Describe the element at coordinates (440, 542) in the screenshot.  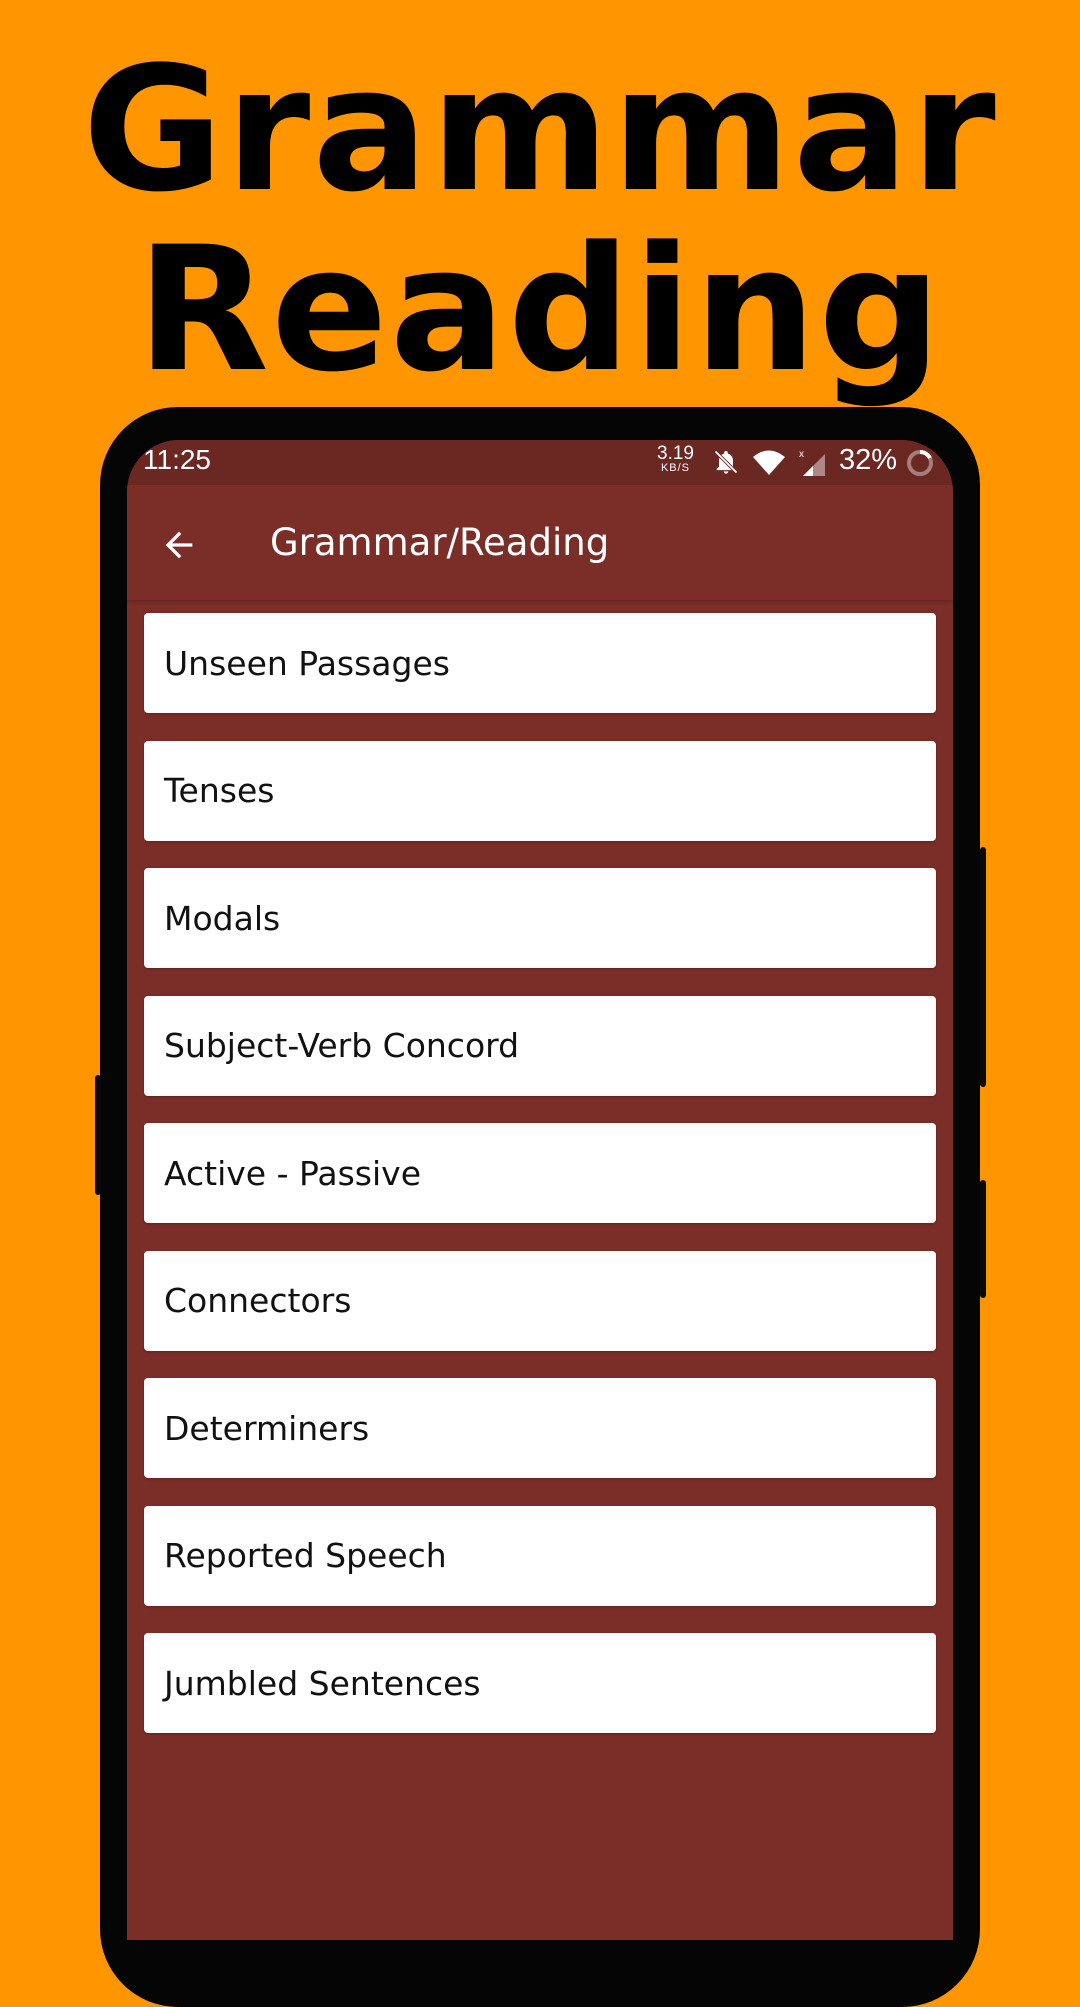
I see `page-title: Grammar/Reading` at that location.